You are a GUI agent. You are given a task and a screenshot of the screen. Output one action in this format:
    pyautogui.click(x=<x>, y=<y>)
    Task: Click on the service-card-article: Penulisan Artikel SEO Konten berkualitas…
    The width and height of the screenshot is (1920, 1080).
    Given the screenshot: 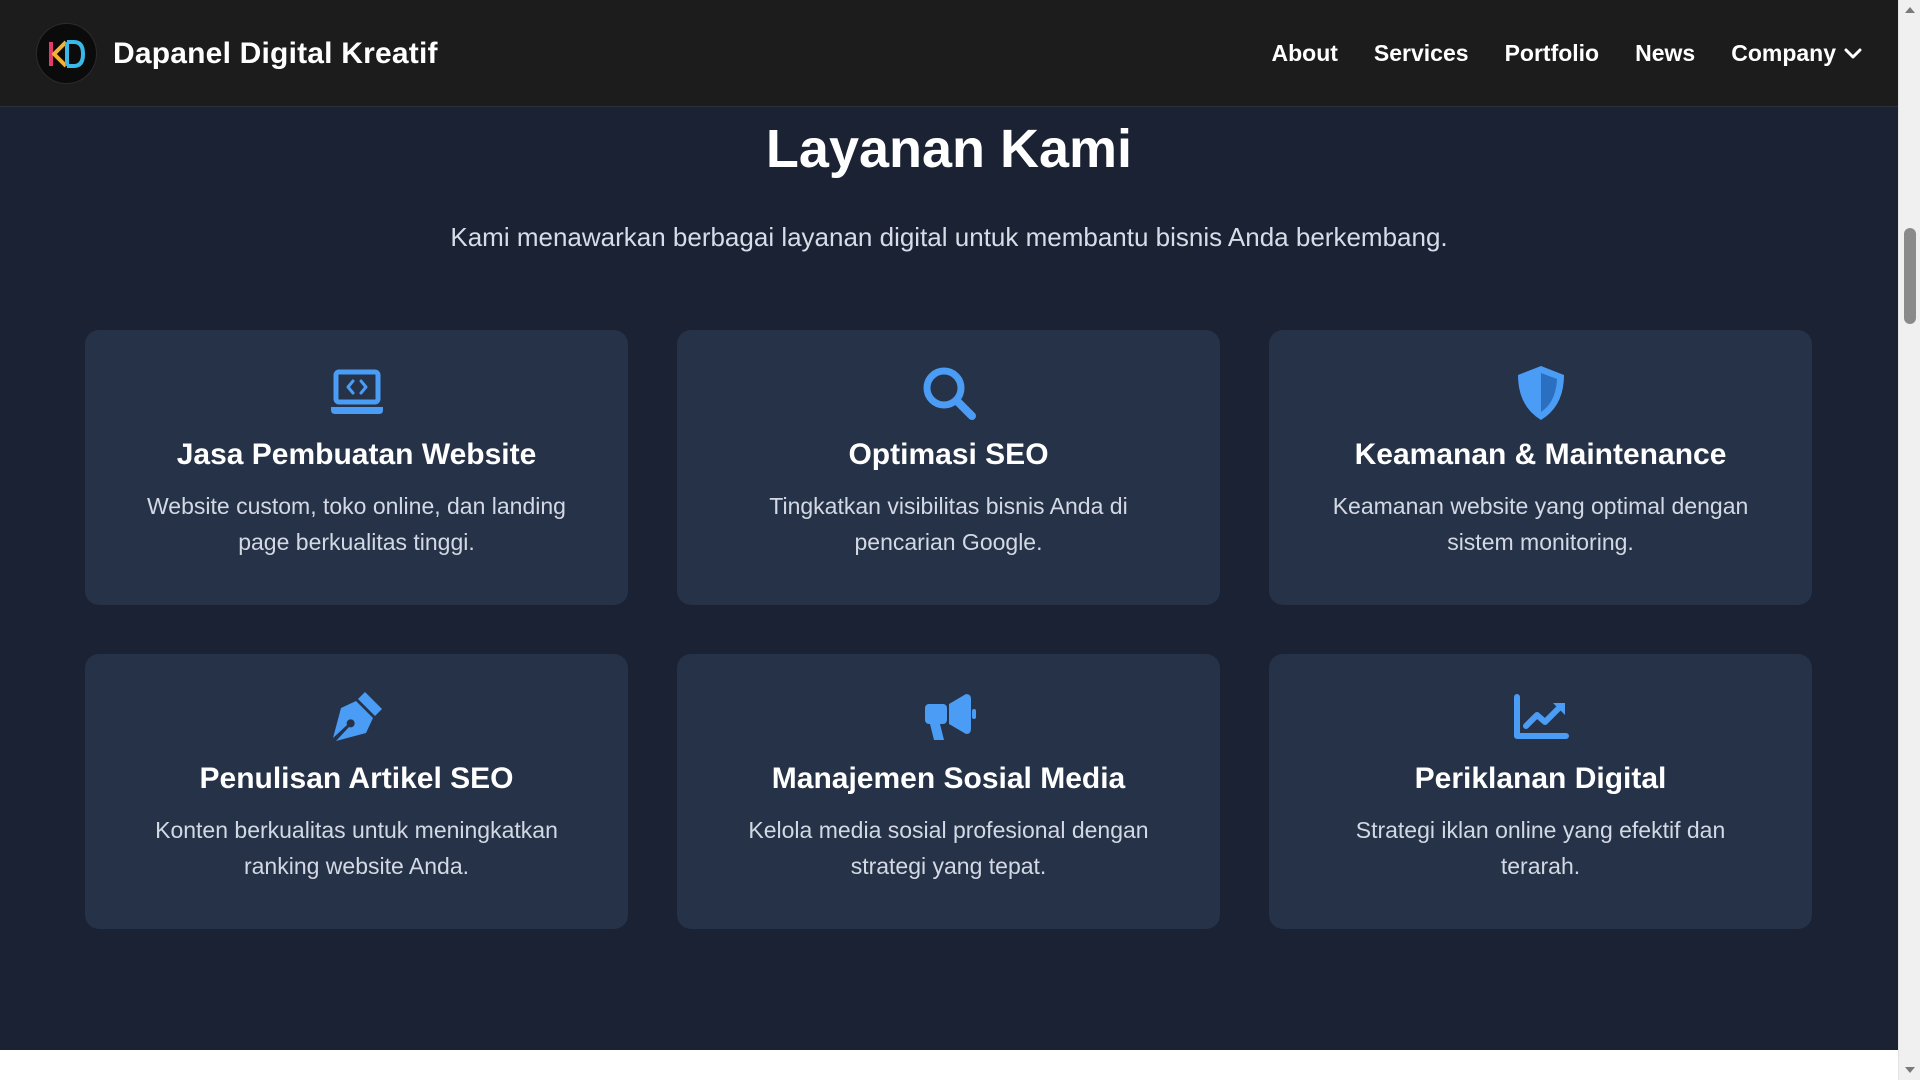 What is the action you would take?
    pyautogui.click(x=356, y=791)
    